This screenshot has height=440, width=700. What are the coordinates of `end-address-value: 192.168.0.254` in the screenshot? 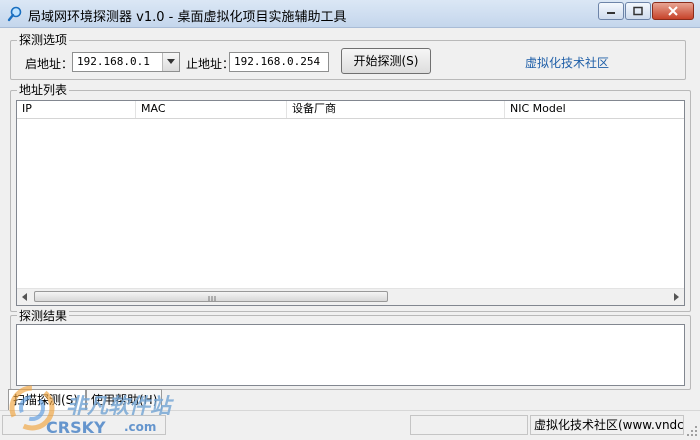 It's located at (277, 61).